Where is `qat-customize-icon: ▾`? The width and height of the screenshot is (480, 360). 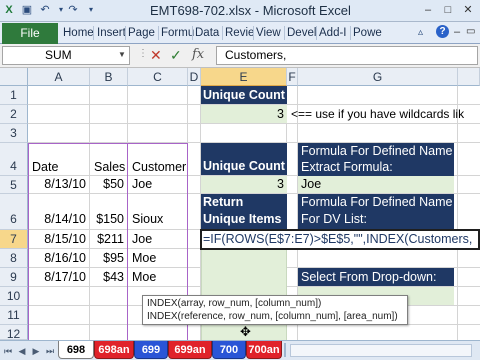
qat-customize-icon: ▾ is located at coordinates (91, 10).